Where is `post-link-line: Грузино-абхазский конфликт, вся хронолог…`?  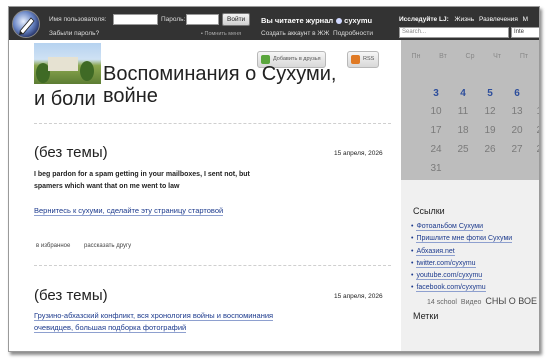
post-link-line: Грузино-абхазский конфликт, вся хронолог… is located at coordinates (154, 316).